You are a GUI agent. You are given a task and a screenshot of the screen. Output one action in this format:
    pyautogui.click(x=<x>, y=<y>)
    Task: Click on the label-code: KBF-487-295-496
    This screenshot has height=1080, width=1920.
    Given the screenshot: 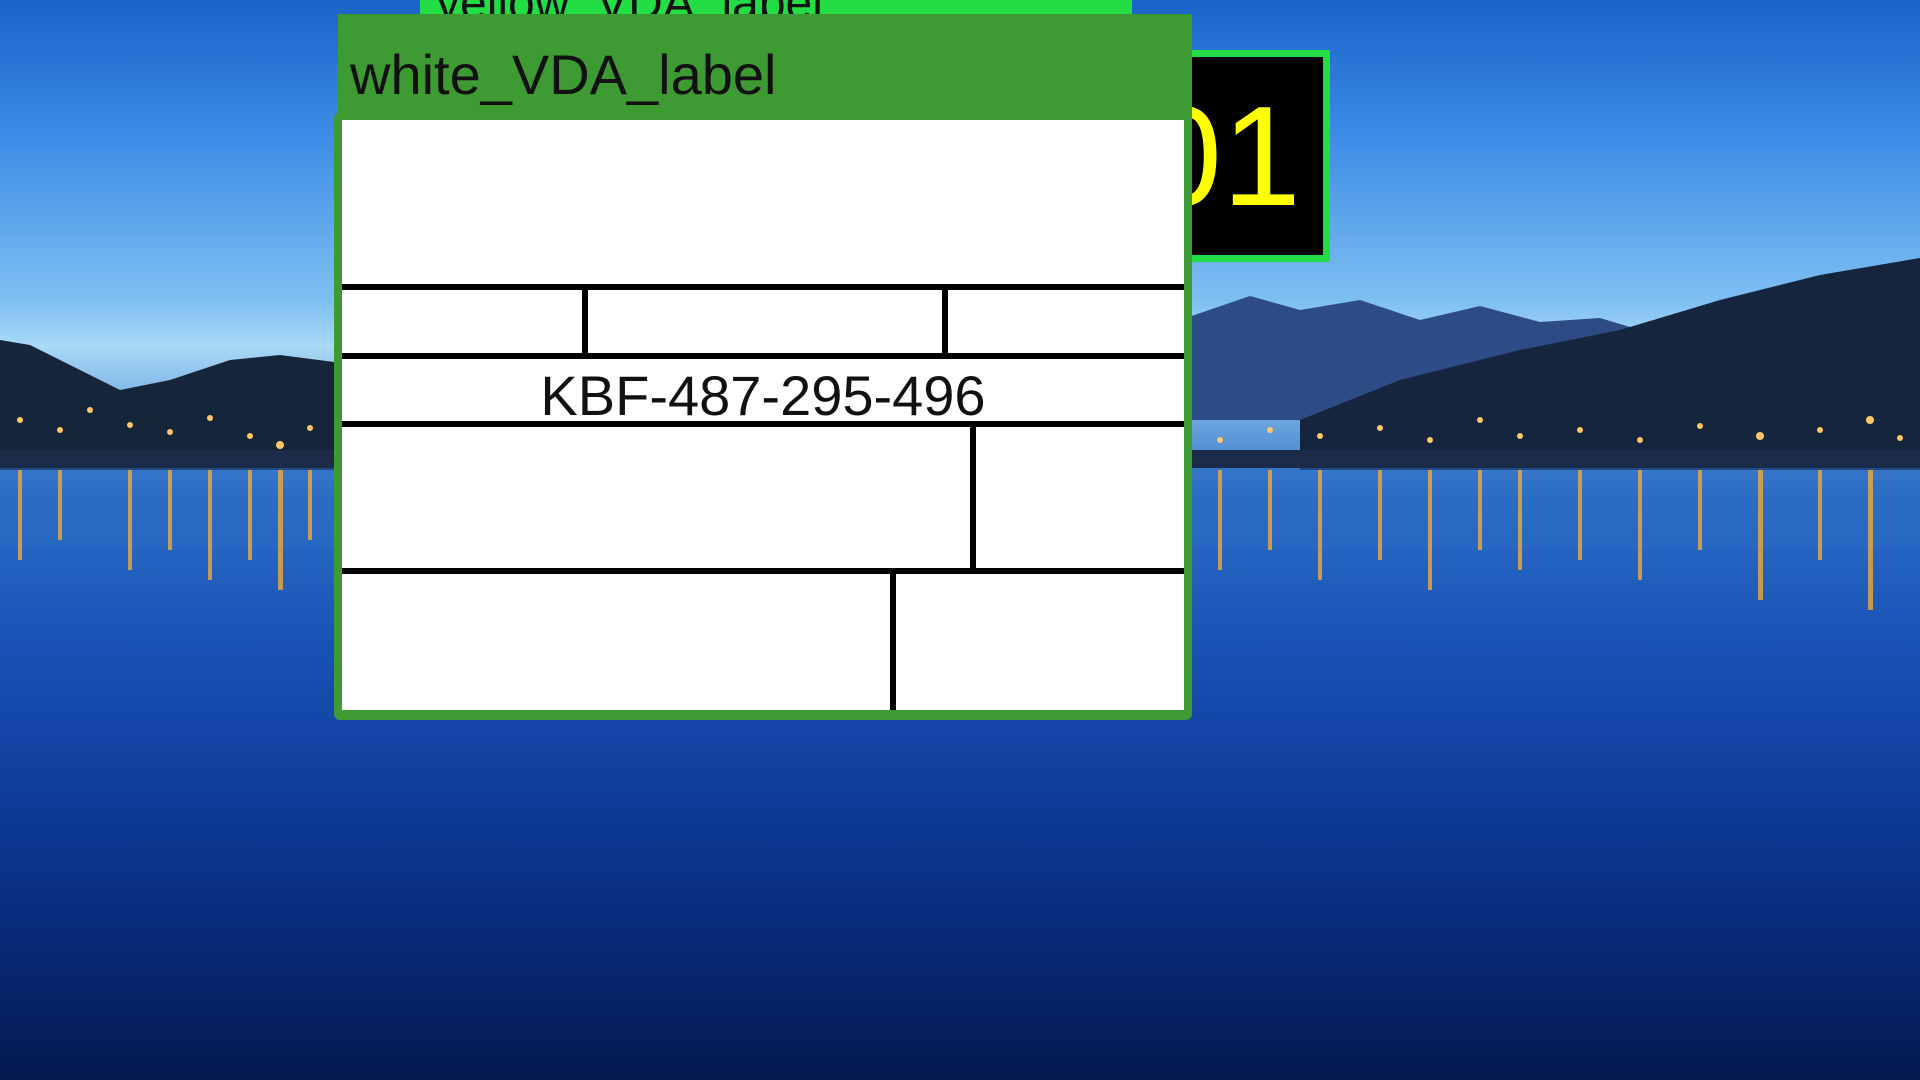 What is the action you would take?
    pyautogui.click(x=763, y=395)
    